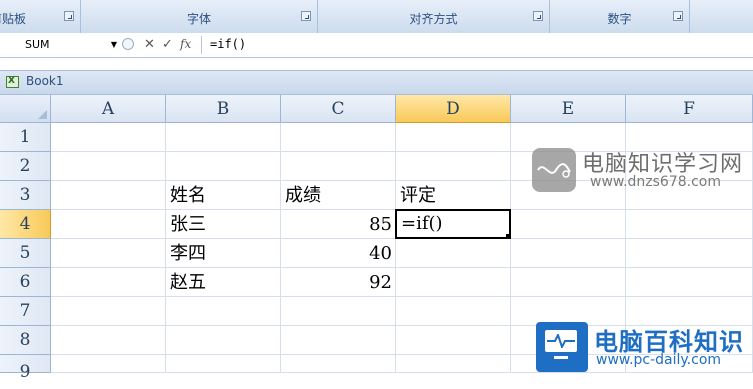 The image size is (753, 389). Describe the element at coordinates (338, 340) in the screenshot. I see `cell-c8` at that location.